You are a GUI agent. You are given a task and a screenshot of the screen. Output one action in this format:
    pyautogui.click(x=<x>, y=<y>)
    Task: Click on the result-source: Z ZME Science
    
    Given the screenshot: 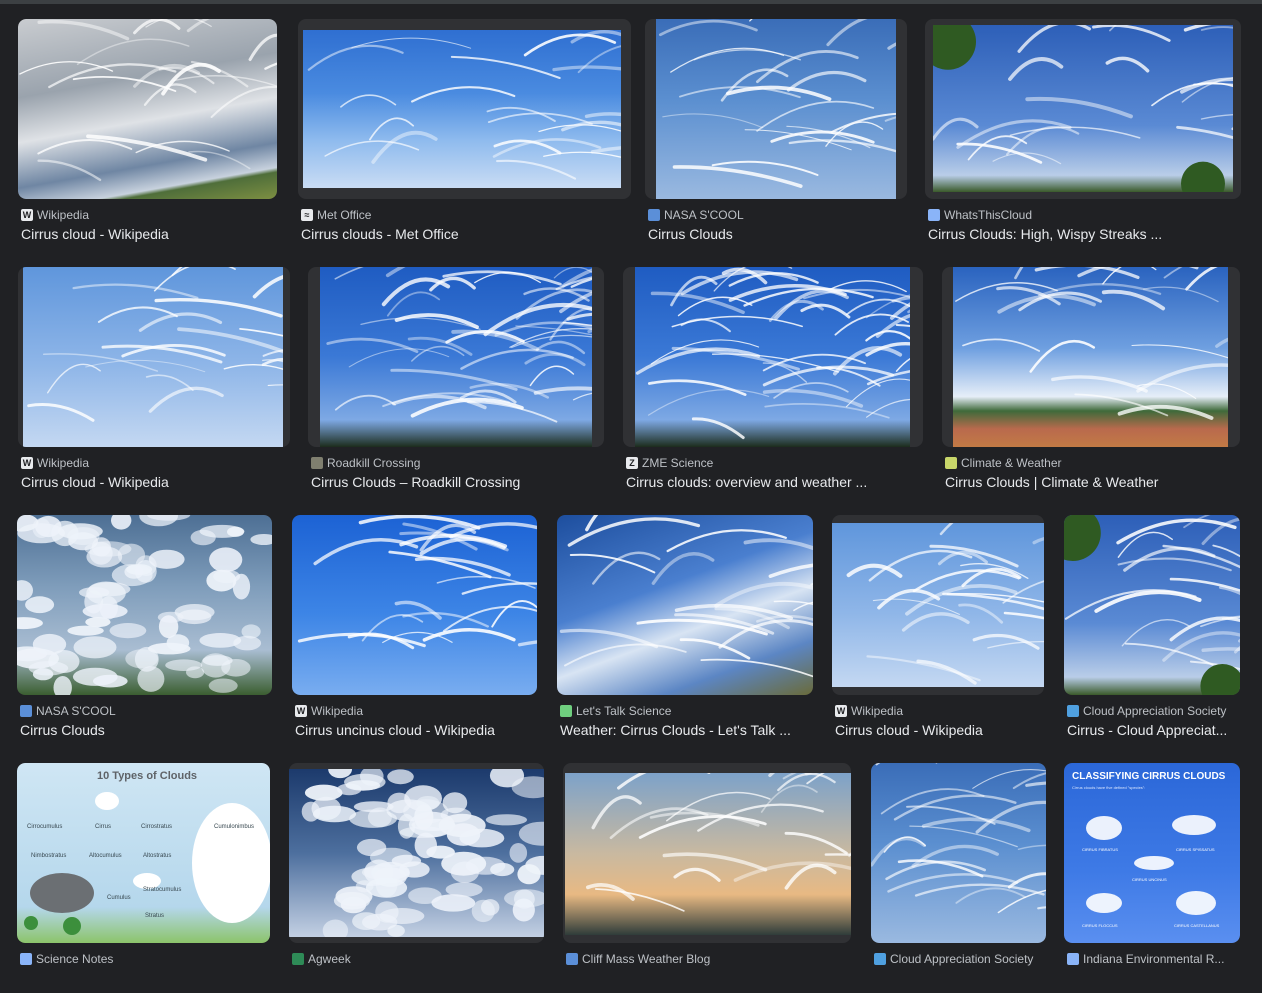 What is the action you would take?
    pyautogui.click(x=669, y=463)
    